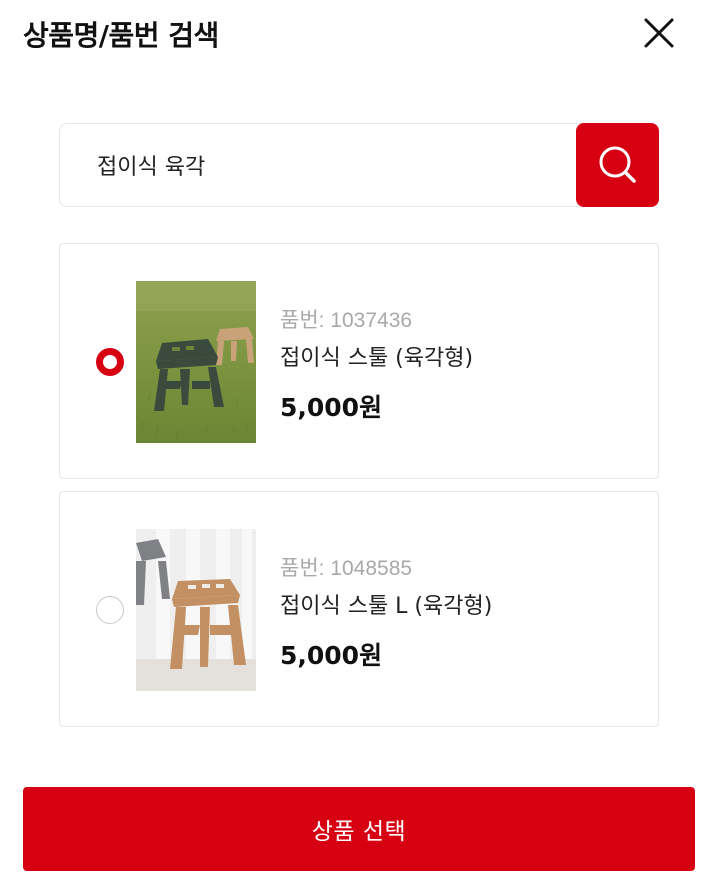  Describe the element at coordinates (110, 610) in the screenshot. I see `radio-button-unselected` at that location.